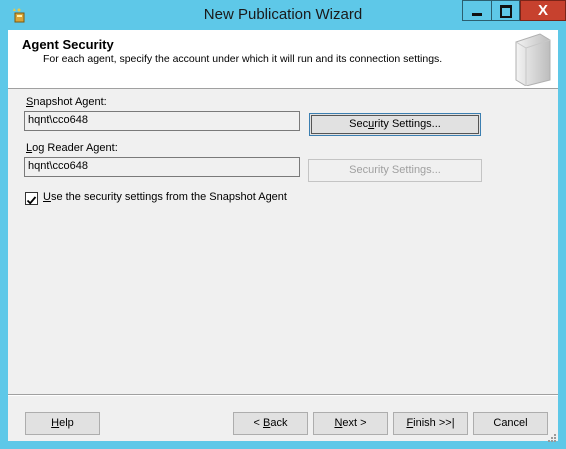 The width and height of the screenshot is (566, 449). I want to click on use-snapshot-settings-checkbox, so click(31, 198).